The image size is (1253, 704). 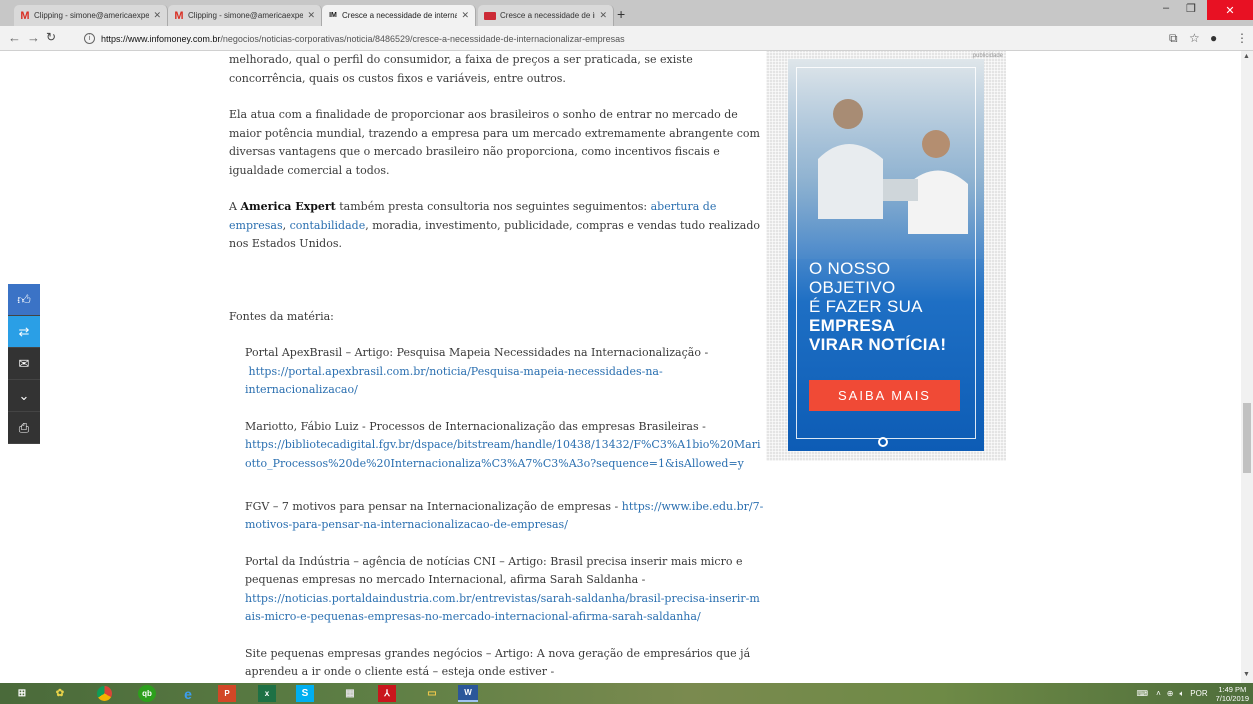 What do you see at coordinates (51, 37) in the screenshot?
I see `reload-icon: ↻` at bounding box center [51, 37].